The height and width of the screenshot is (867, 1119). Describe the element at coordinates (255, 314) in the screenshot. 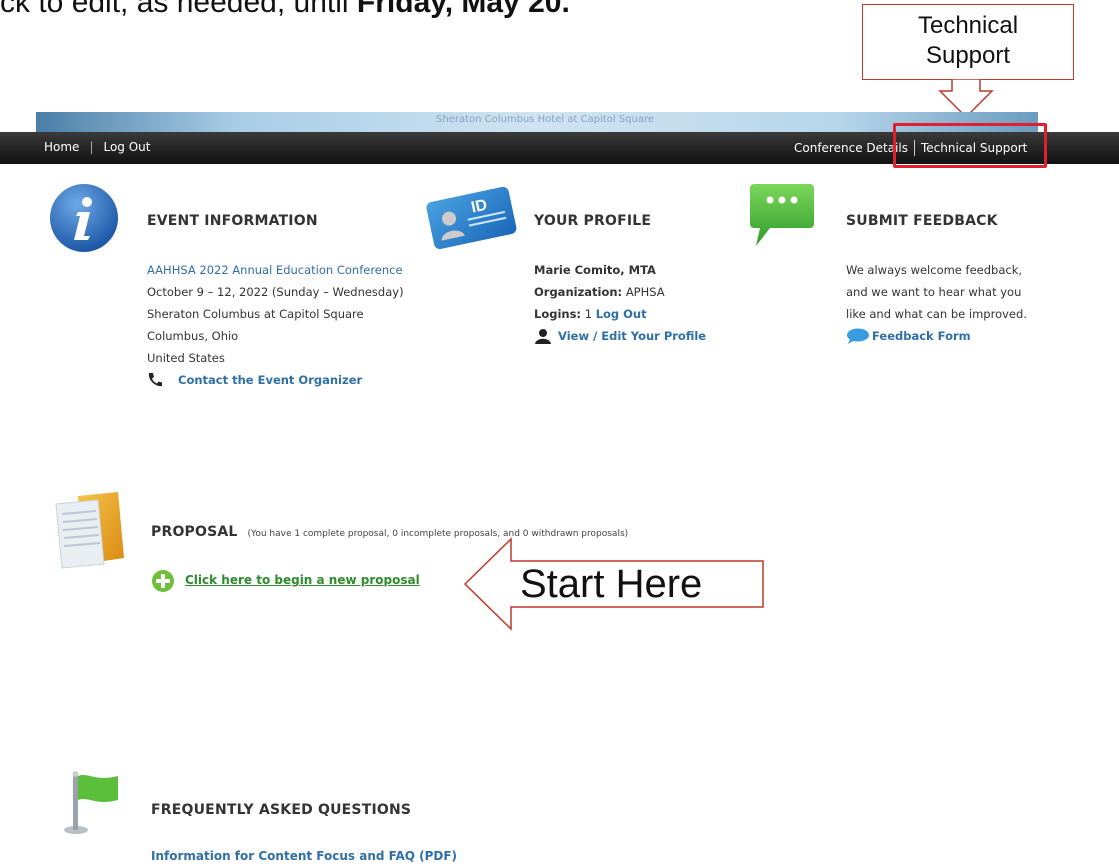

I see `event-venue: Sheraton Columbus at Capitol Square` at that location.